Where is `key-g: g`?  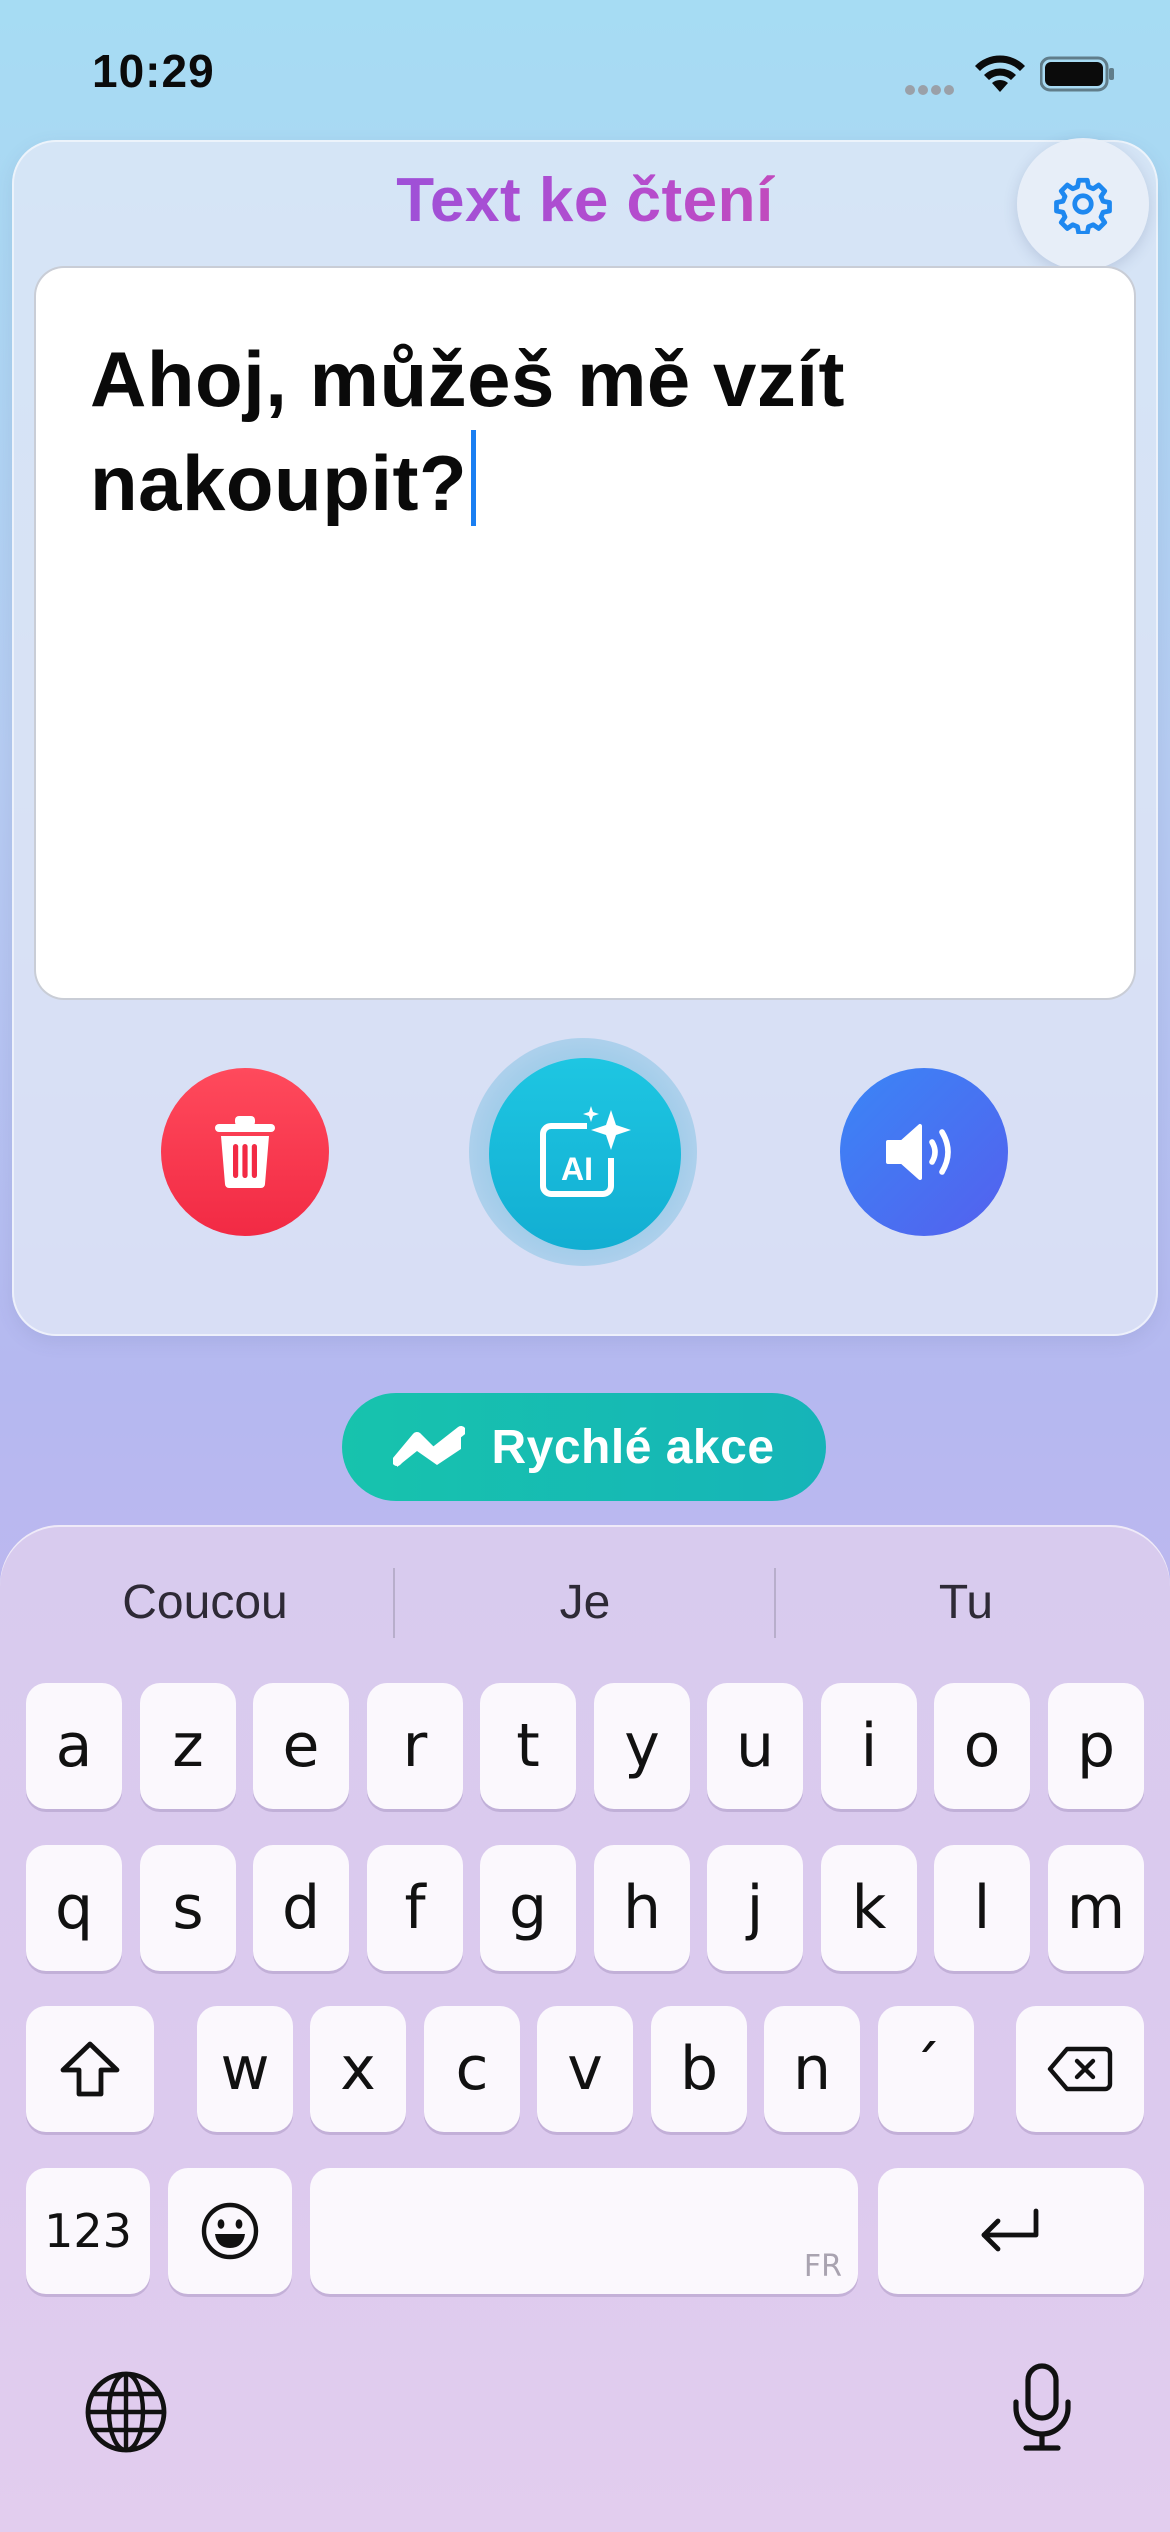 key-g: g is located at coordinates (528, 1908).